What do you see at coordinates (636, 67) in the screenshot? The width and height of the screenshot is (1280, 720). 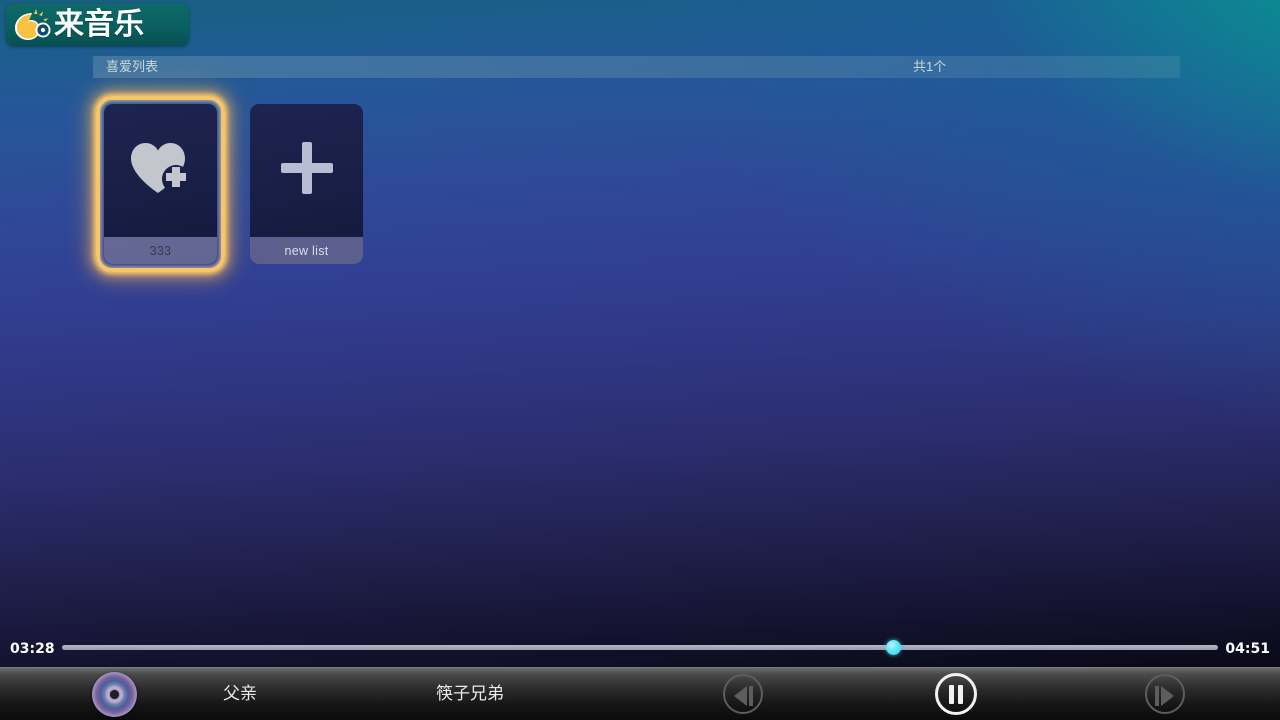 I see `list-header-bar: 喜爱列表 共1个` at bounding box center [636, 67].